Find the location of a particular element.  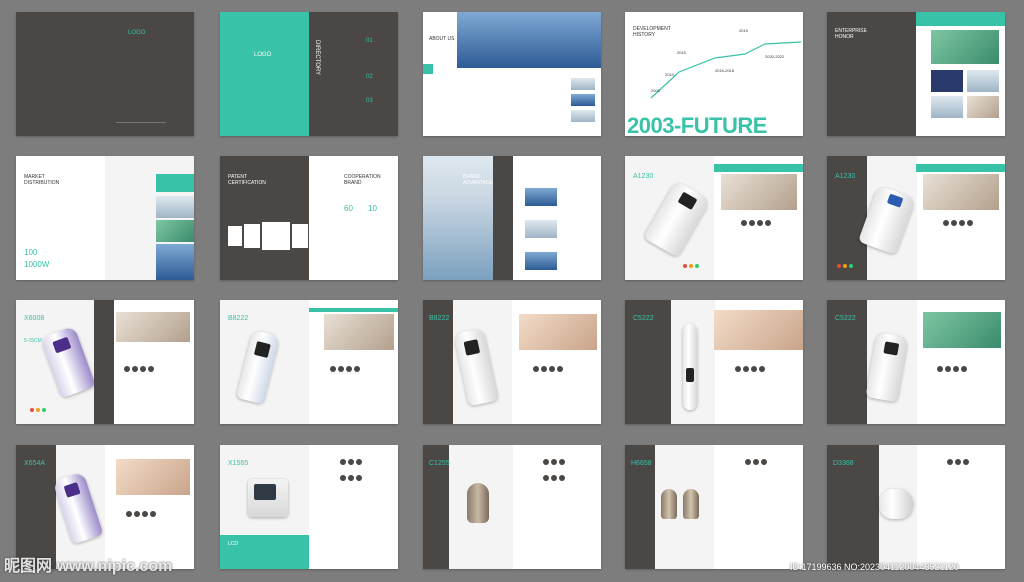

watermark-site: 昵图网 www.nipic.com is located at coordinates (88, 566).